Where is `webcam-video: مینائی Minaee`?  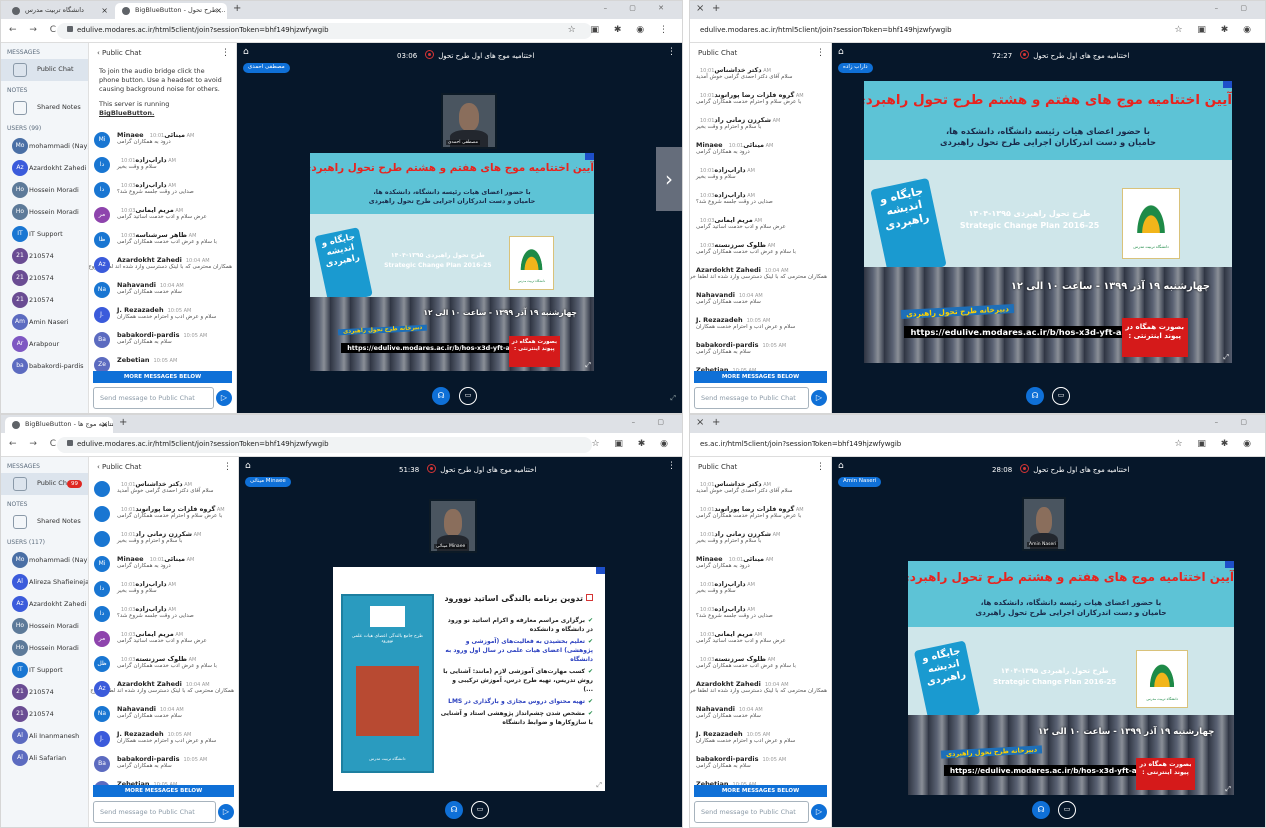
webcam-video: مینائی Minaee is located at coordinates (453, 526).